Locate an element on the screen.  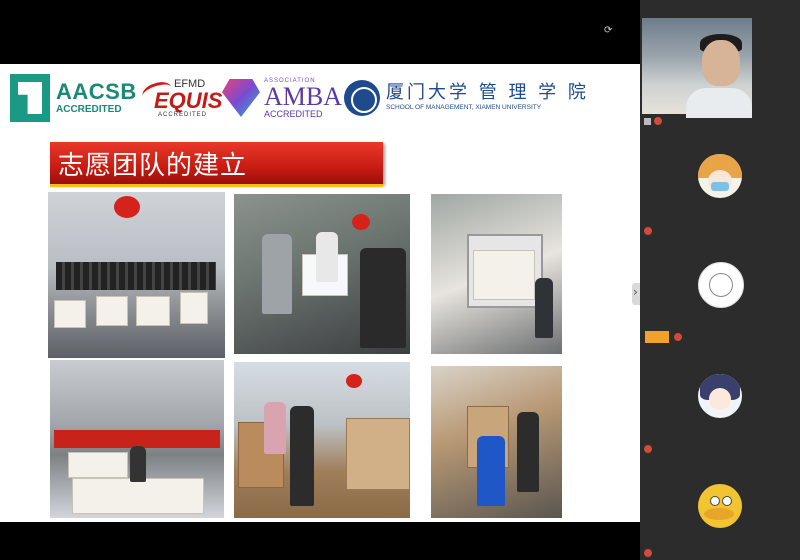
aacsb-logo: AACSB ACCREDITED is located at coordinates (73, 98).